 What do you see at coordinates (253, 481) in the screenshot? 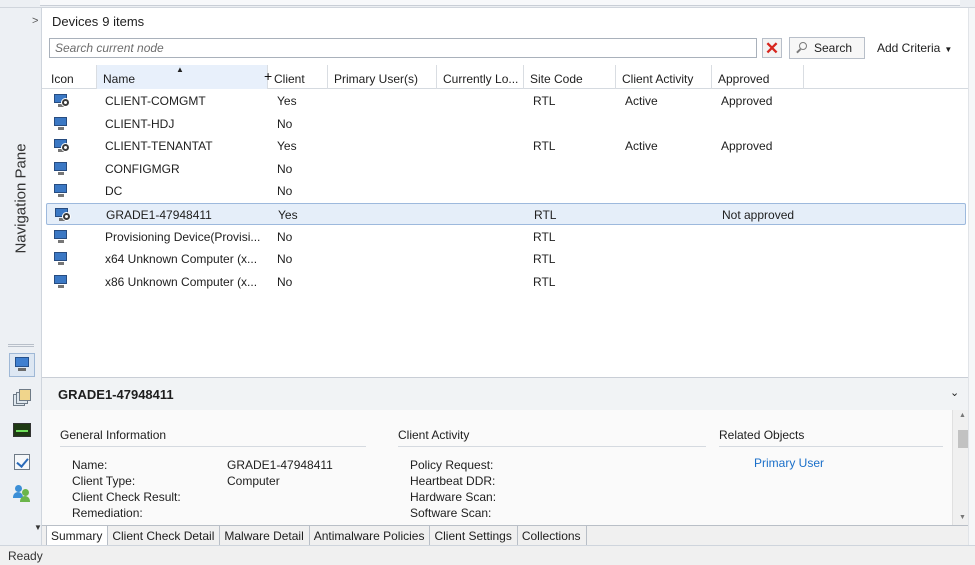
I see `general-value-client-type: Computer` at bounding box center [253, 481].